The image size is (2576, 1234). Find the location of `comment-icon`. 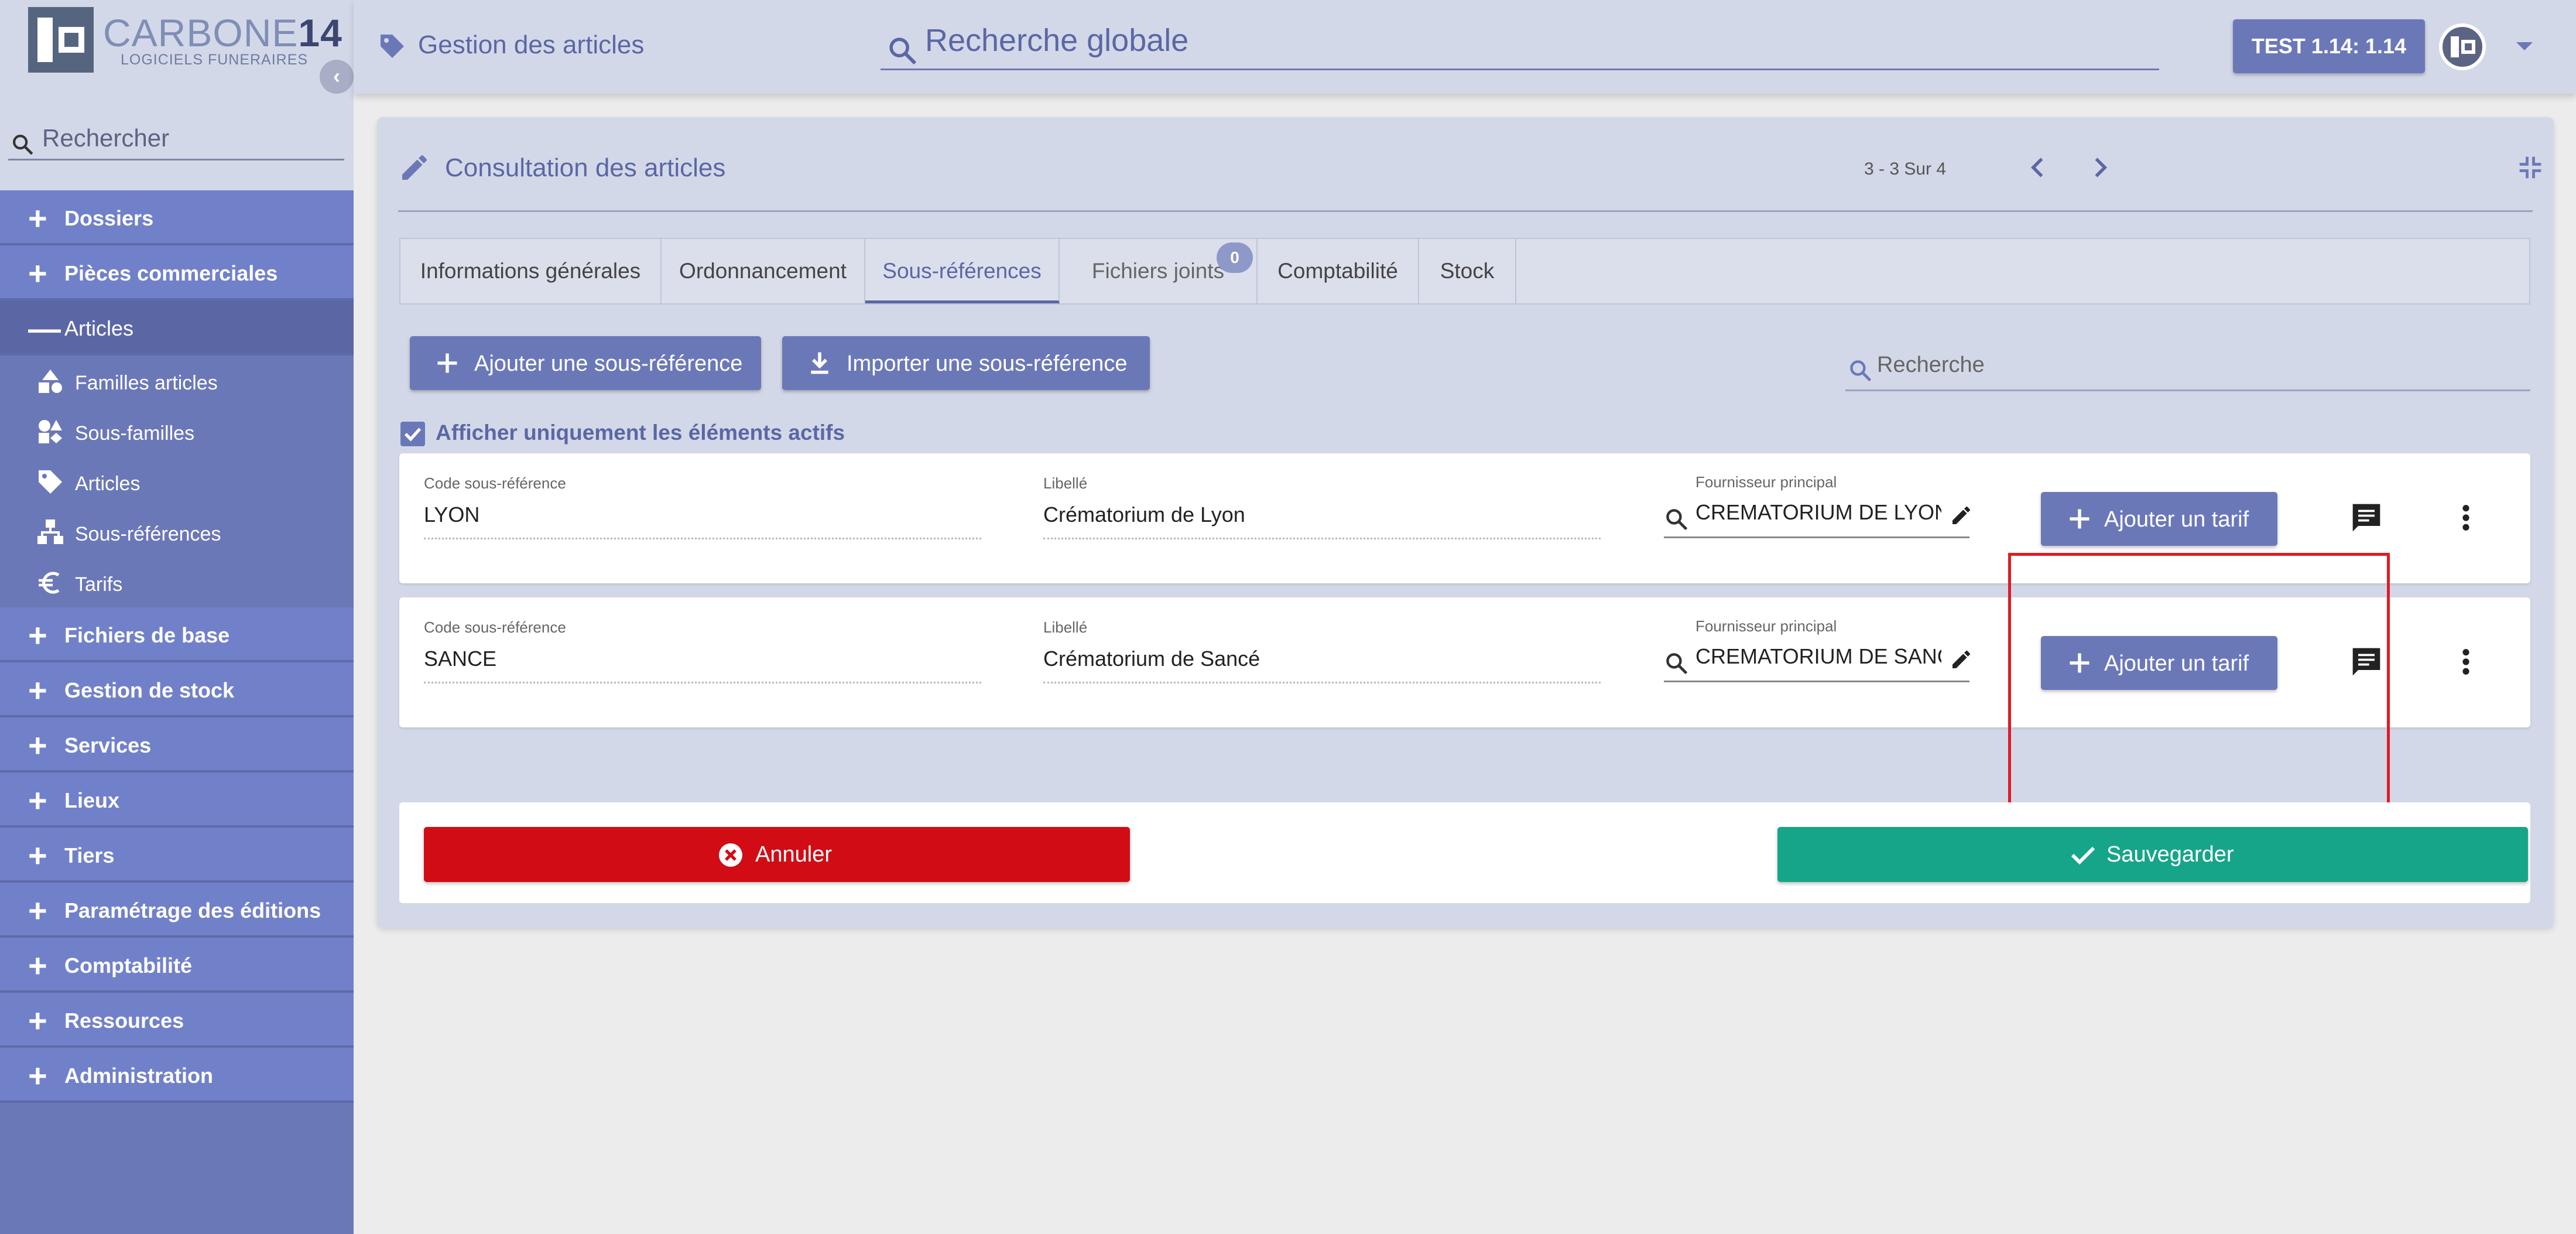

comment-icon is located at coordinates (2366, 517).